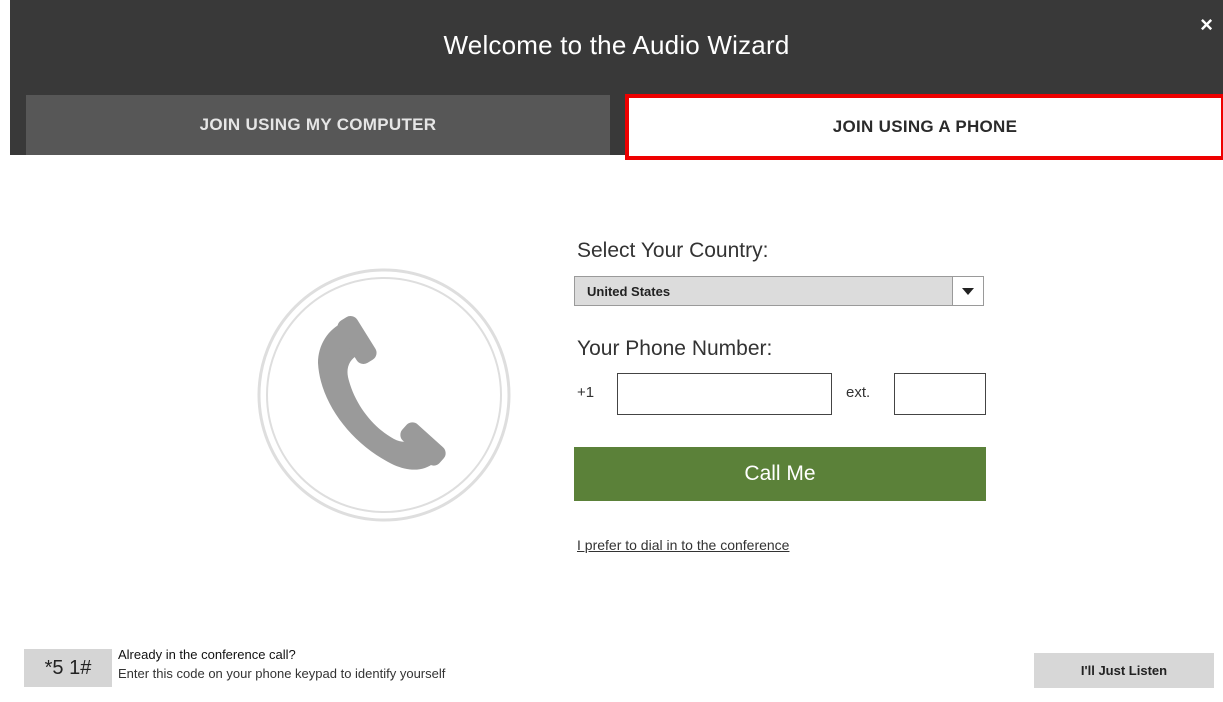  Describe the element at coordinates (318, 125) in the screenshot. I see `tab-join-computer: JOIN USING MY COMPUTER` at that location.